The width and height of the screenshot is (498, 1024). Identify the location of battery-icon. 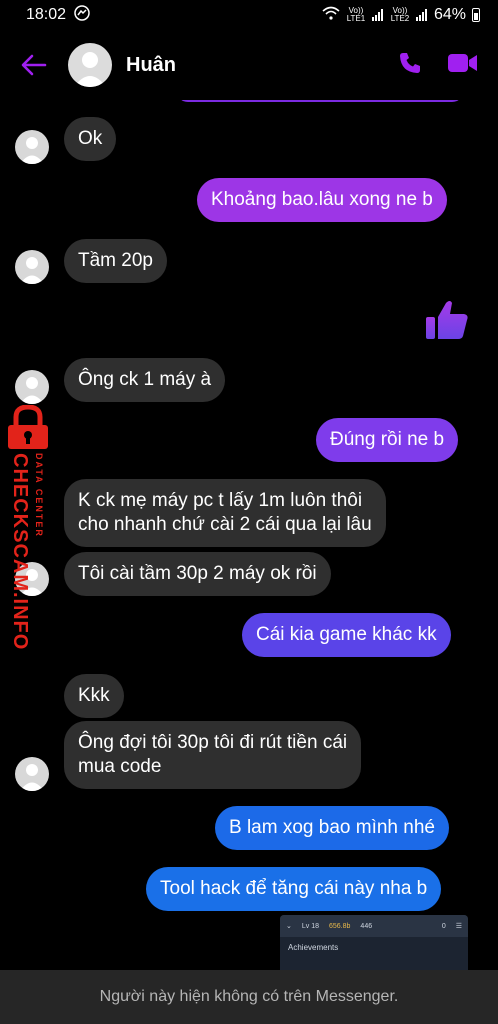
(476, 15).